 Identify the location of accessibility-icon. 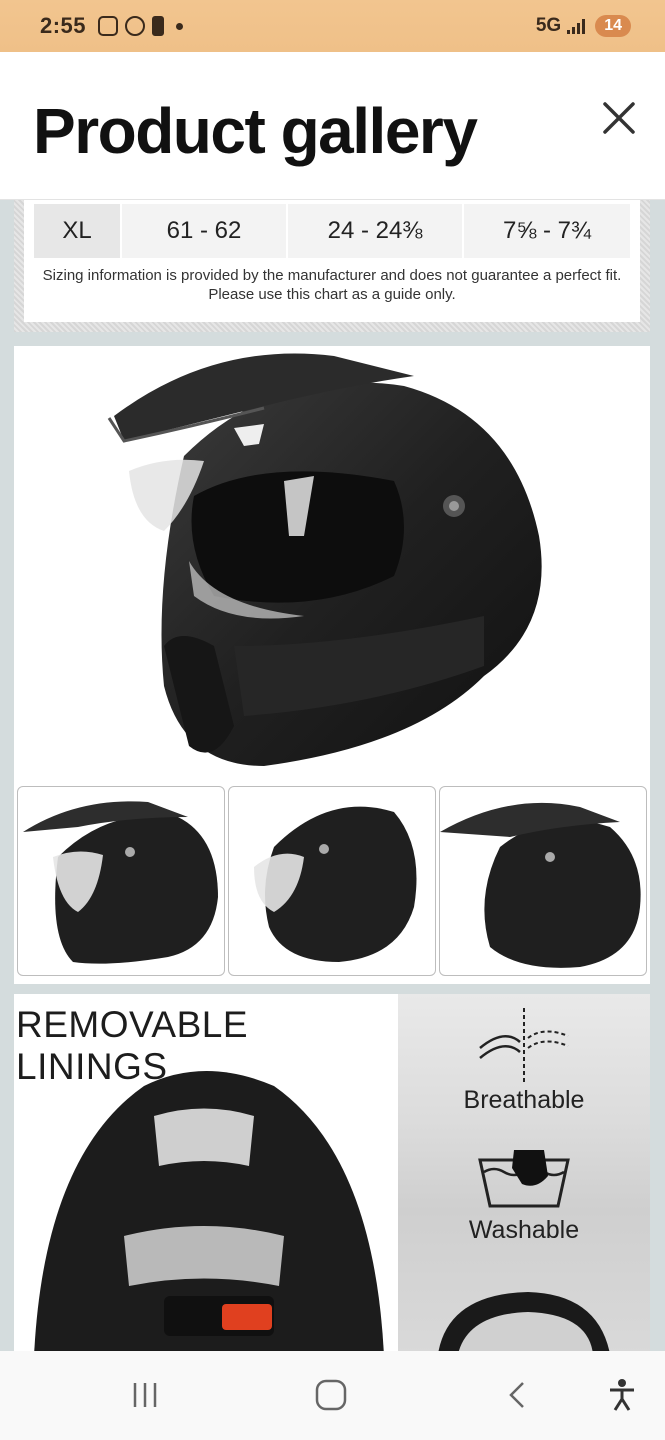
(622, 1395).